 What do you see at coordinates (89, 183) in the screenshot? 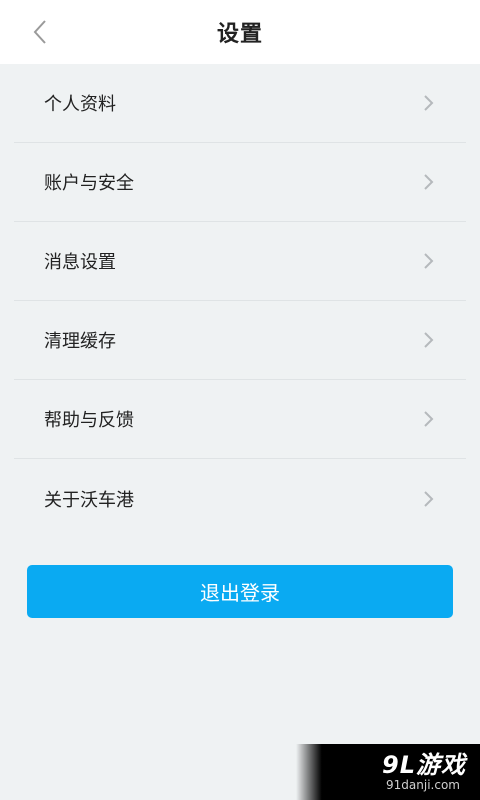
I see `menu-item-label: 账户与安全` at bounding box center [89, 183].